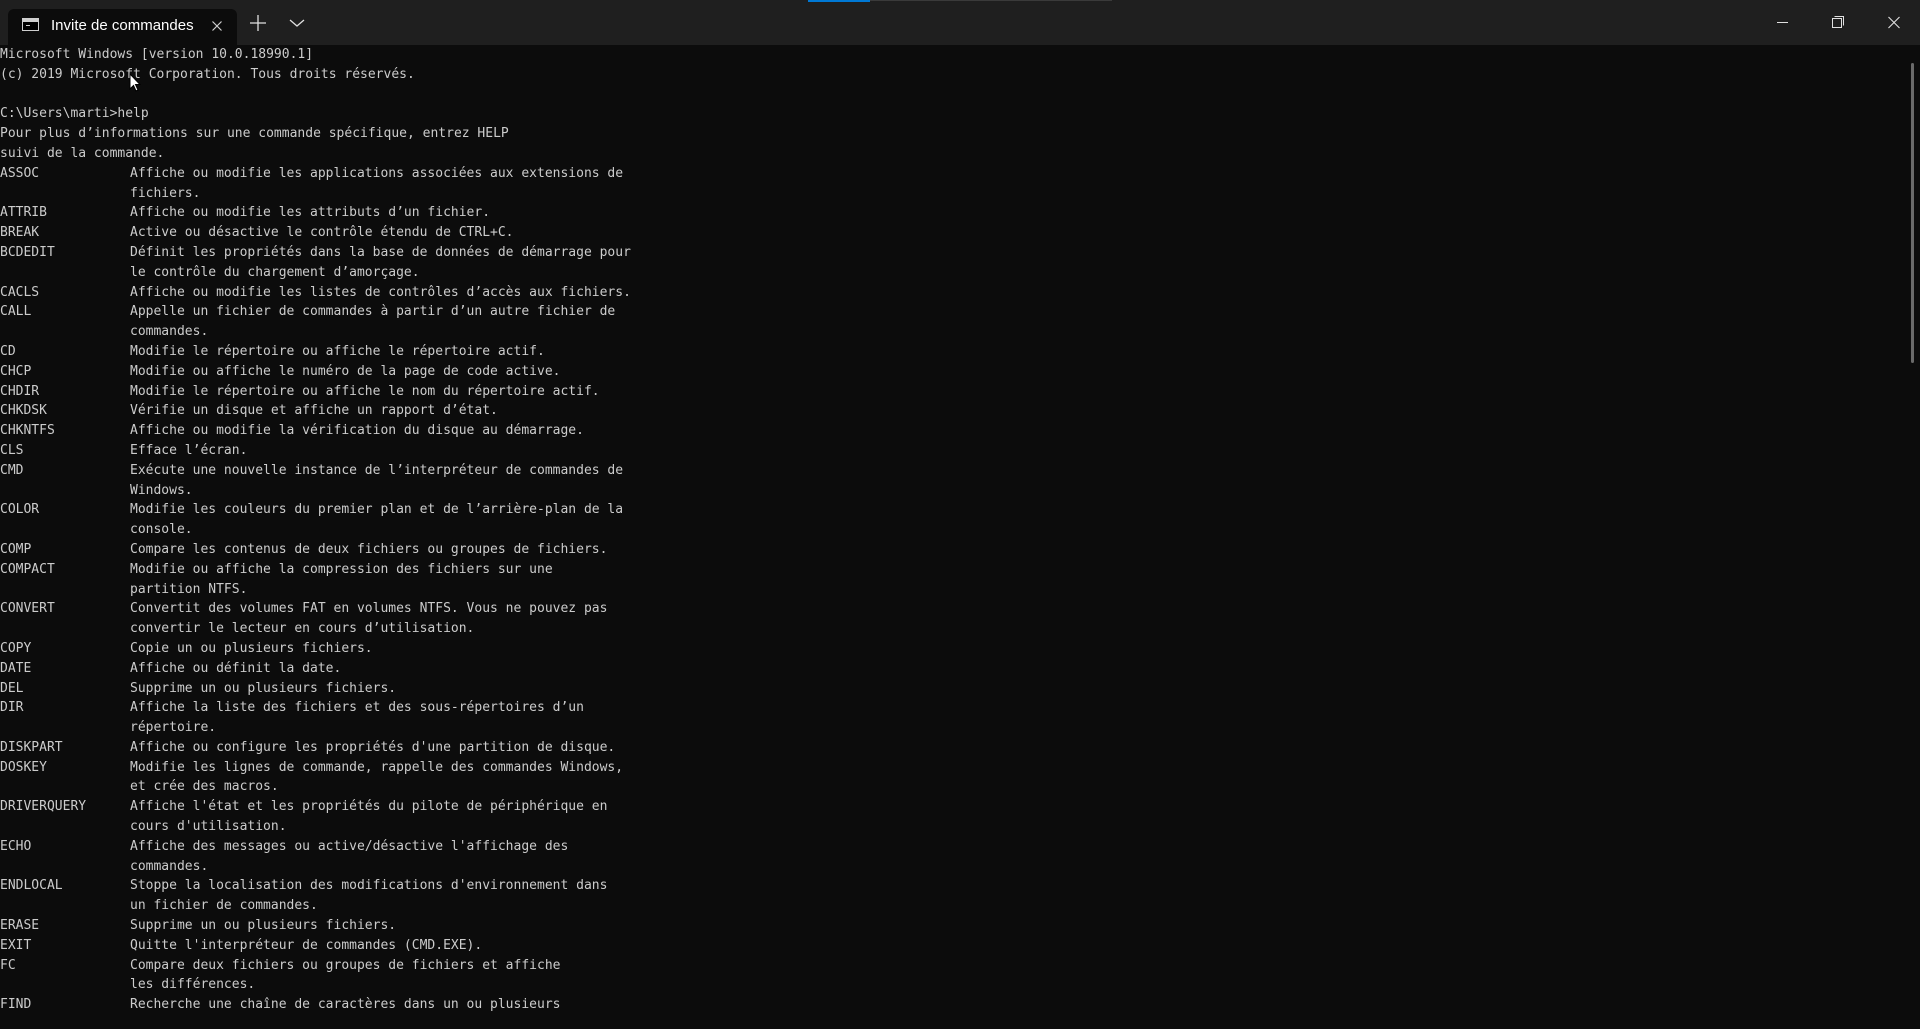  What do you see at coordinates (16, 371) in the screenshot?
I see `command-name: CHCP` at bounding box center [16, 371].